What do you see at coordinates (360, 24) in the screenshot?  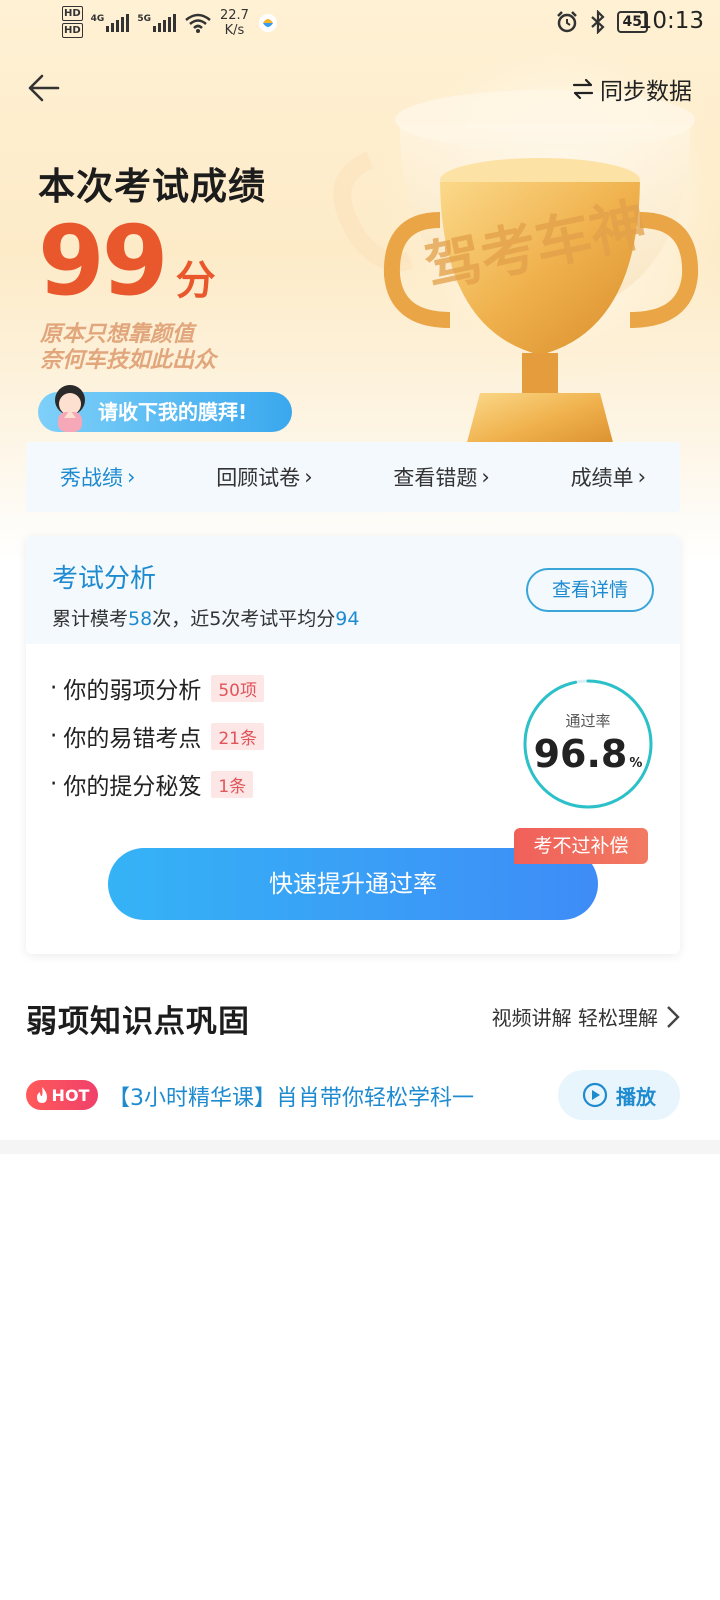 I see `status-bar: HD HD 4G 5G 22.7 K/s 45 10:13` at bounding box center [360, 24].